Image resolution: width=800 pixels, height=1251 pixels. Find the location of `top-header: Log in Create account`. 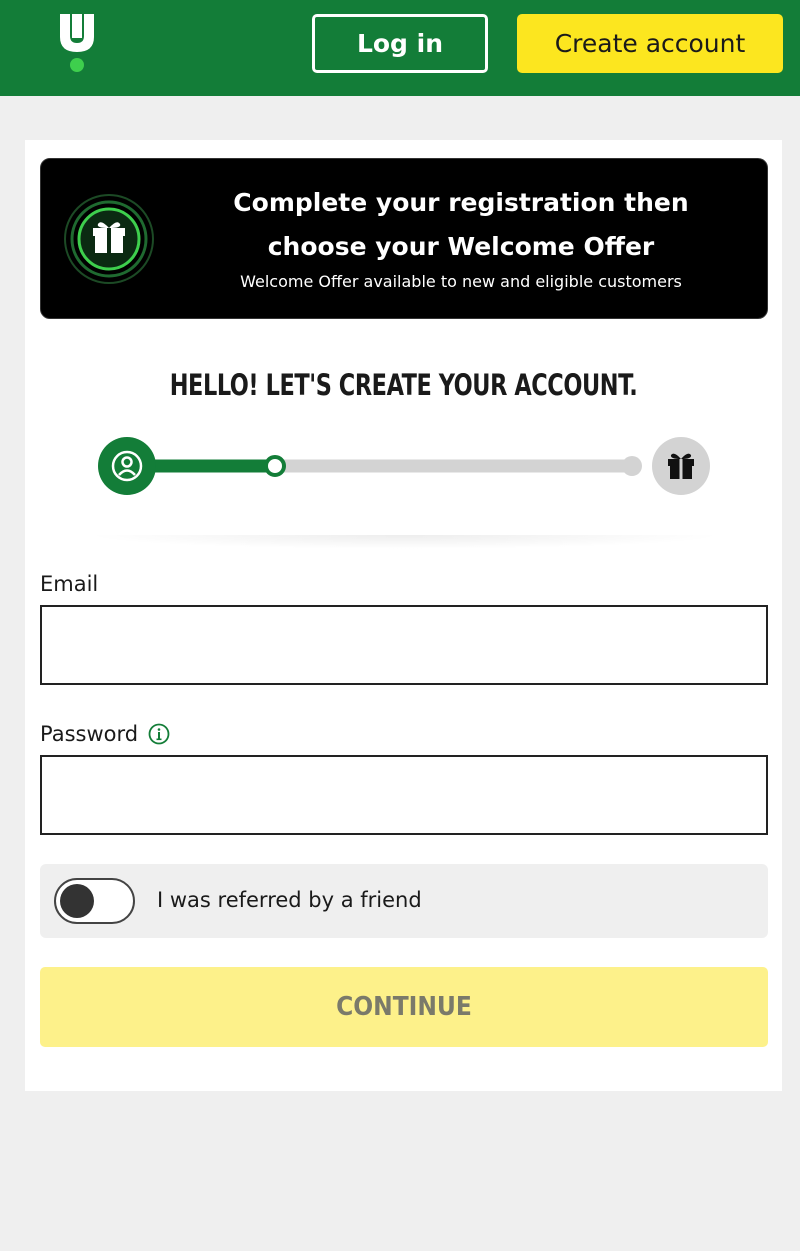

top-header: Log in Create account is located at coordinates (400, 48).